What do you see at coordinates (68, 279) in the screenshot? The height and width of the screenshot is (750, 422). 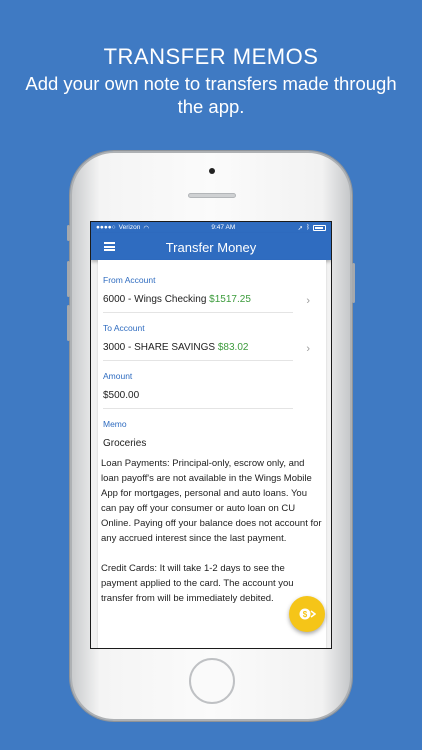 I see `phone-volume-up-button` at bounding box center [68, 279].